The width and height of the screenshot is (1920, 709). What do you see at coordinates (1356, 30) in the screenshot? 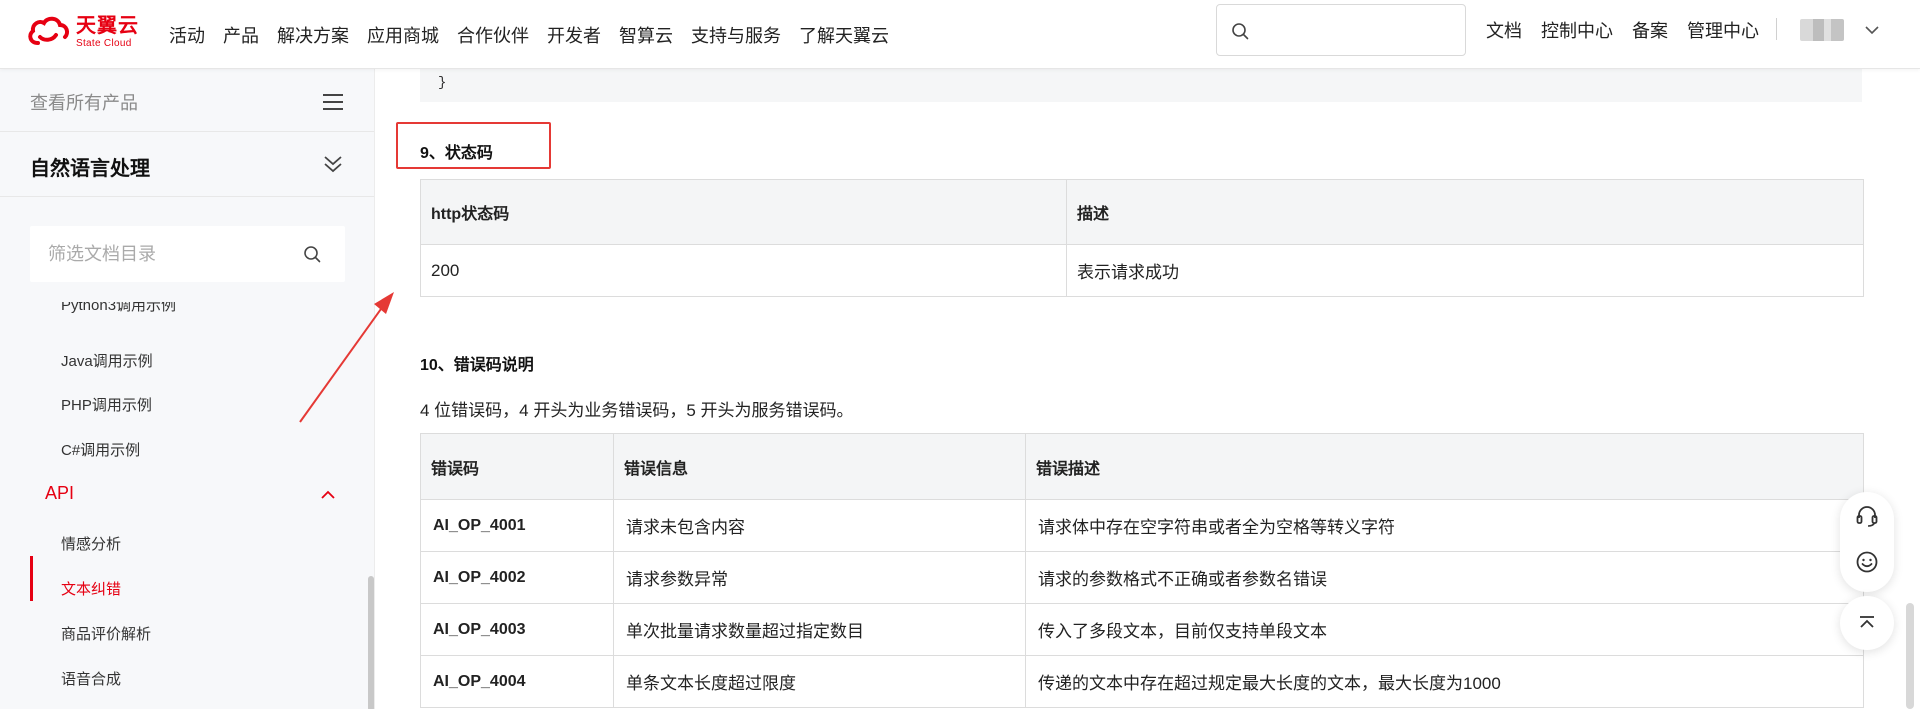
I see `search-input` at bounding box center [1356, 30].